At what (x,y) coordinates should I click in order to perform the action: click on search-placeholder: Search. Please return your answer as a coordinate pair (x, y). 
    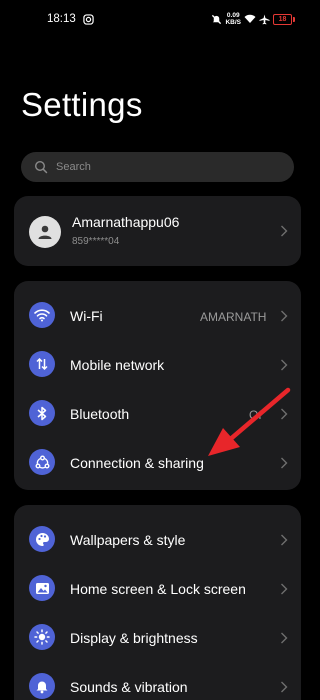
    Looking at the image, I should click on (73, 167).